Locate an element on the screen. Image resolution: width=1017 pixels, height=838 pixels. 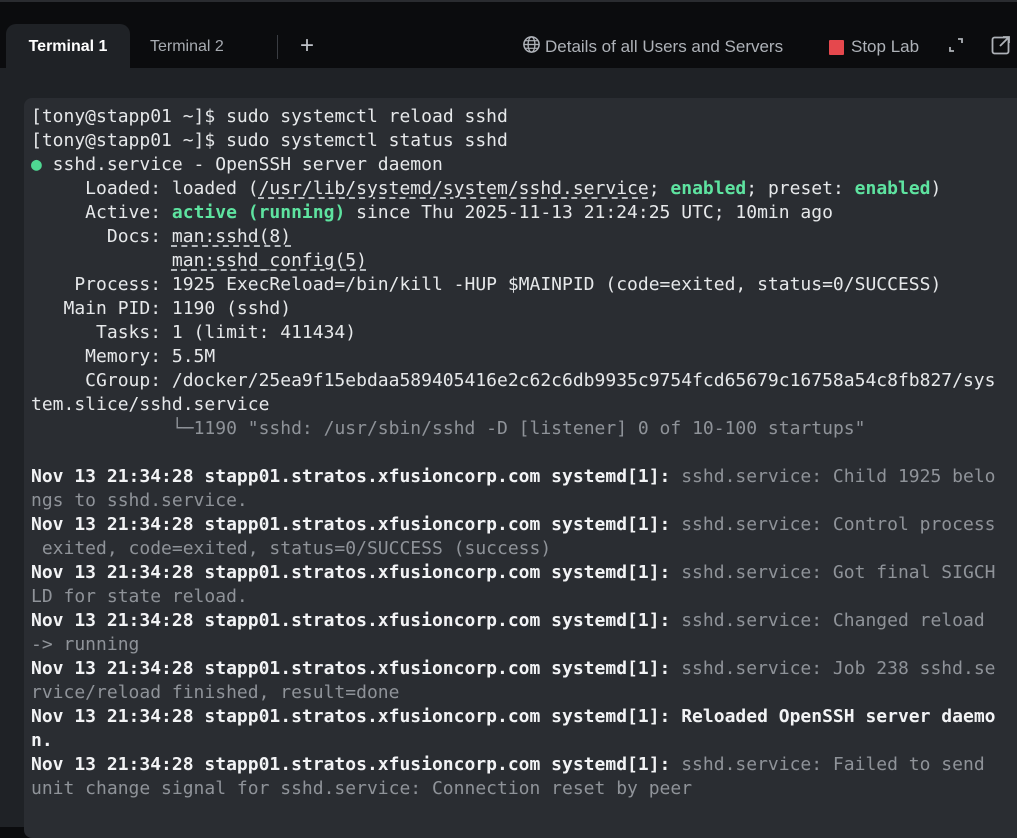
log-message: sshd.service: Got final SIGCH is located at coordinates (838, 572).